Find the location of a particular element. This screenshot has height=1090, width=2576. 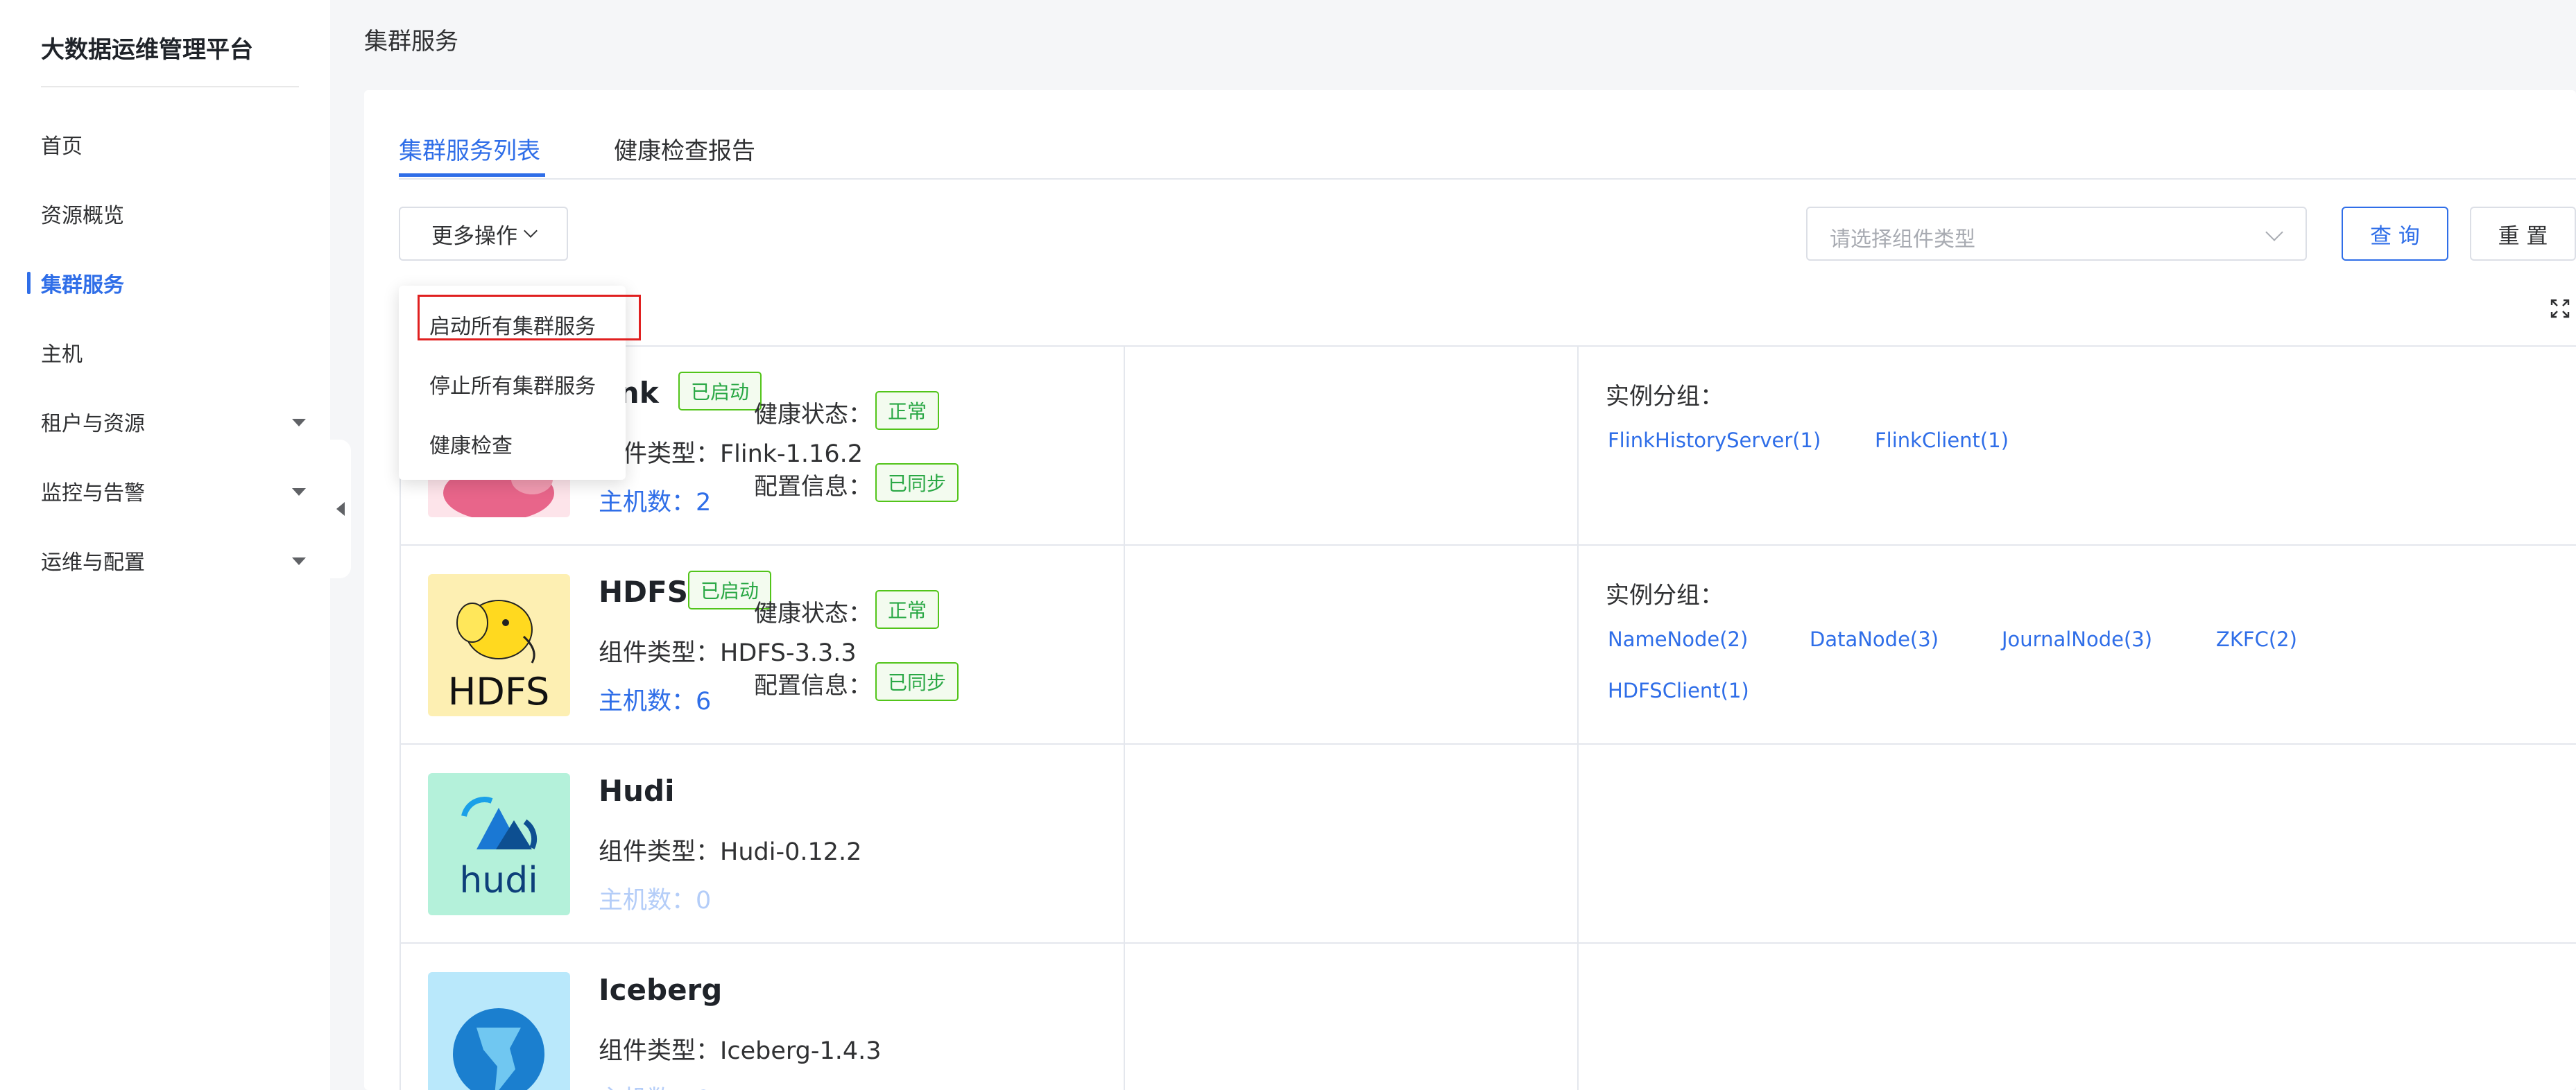

more-actions-menu: 启动所有集群服务 停止所有集群服务 健康检查 is located at coordinates (512, 383).